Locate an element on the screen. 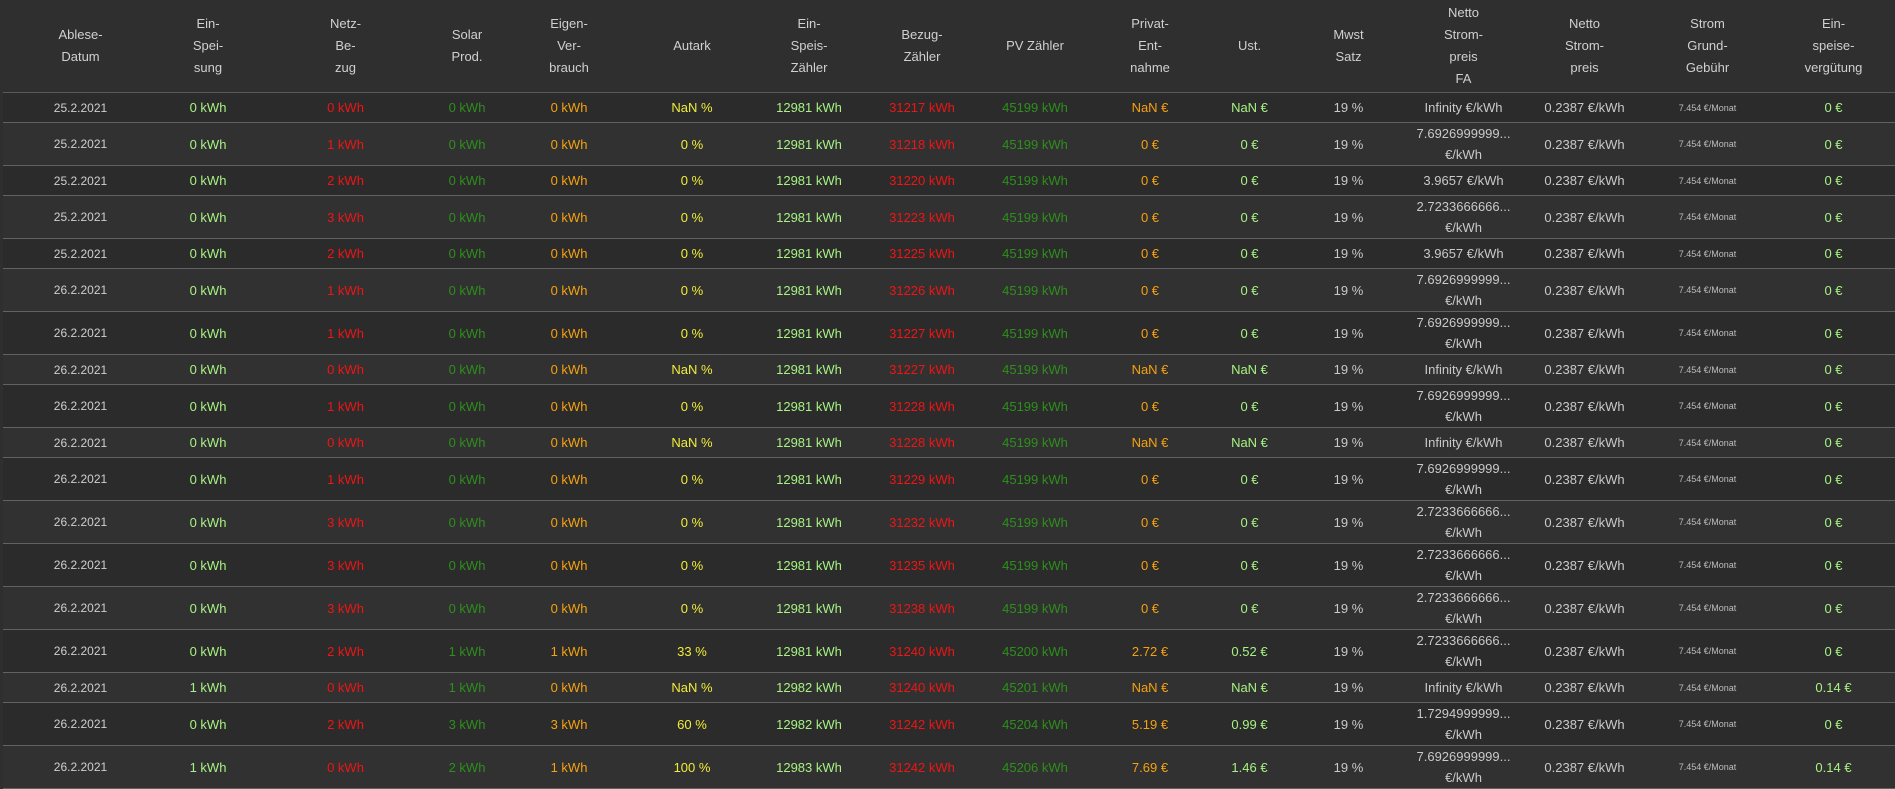 The image size is (1895, 789). cell-nettofa: Infinity €/kWh is located at coordinates (1463, 107).